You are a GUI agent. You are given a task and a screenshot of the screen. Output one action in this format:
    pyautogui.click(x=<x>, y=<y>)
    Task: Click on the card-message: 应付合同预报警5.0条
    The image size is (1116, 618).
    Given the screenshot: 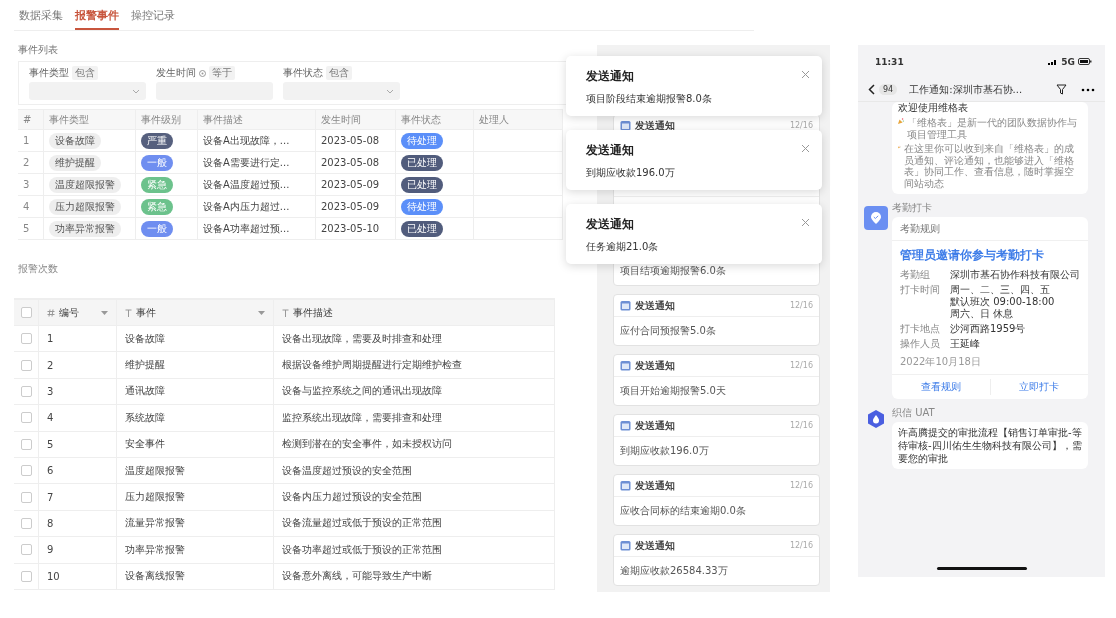 What is the action you would take?
    pyautogui.click(x=668, y=331)
    